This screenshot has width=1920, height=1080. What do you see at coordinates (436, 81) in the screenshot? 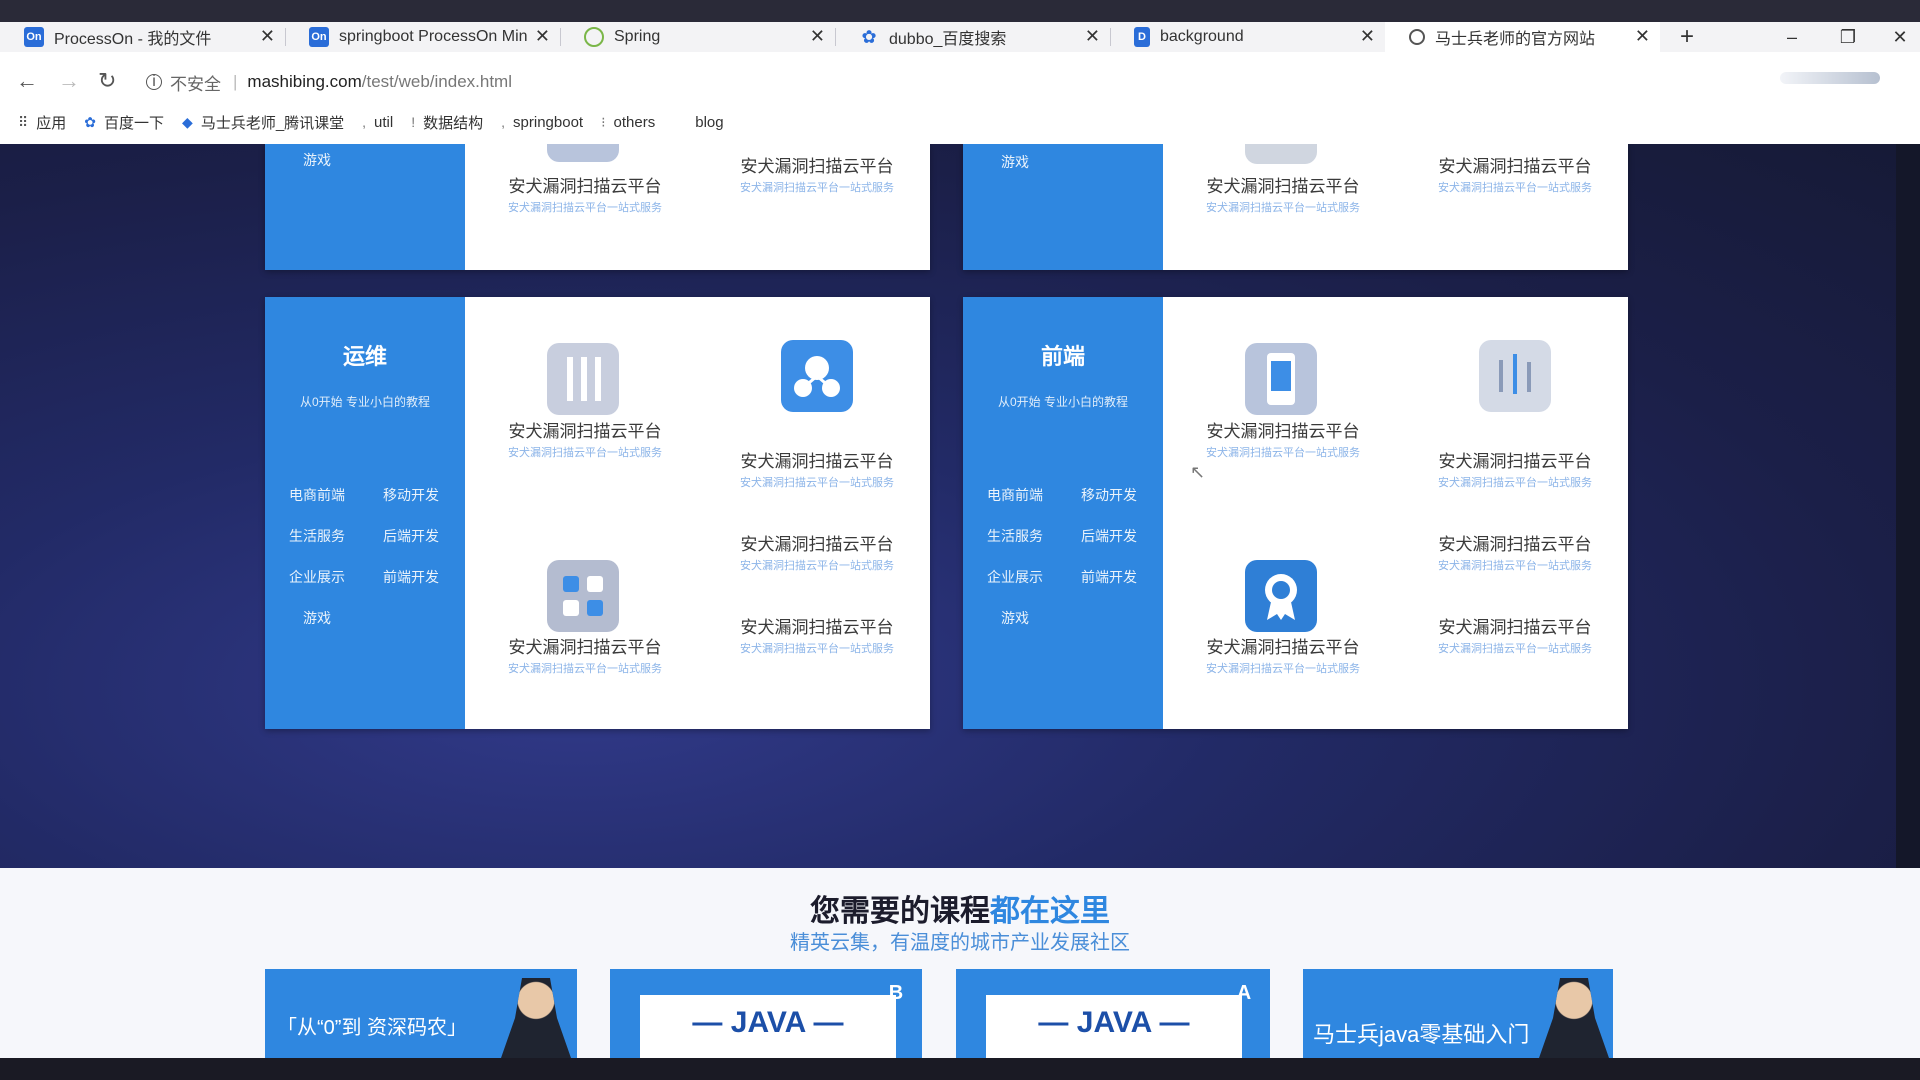
I see `url-path: /test/web/index.html` at bounding box center [436, 81].